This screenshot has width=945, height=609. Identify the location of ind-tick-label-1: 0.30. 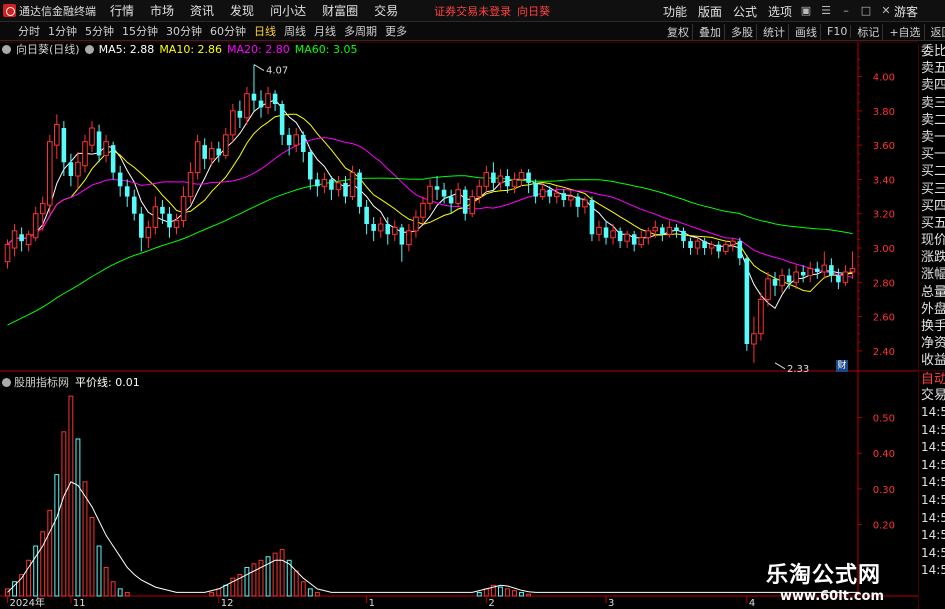
(884, 490).